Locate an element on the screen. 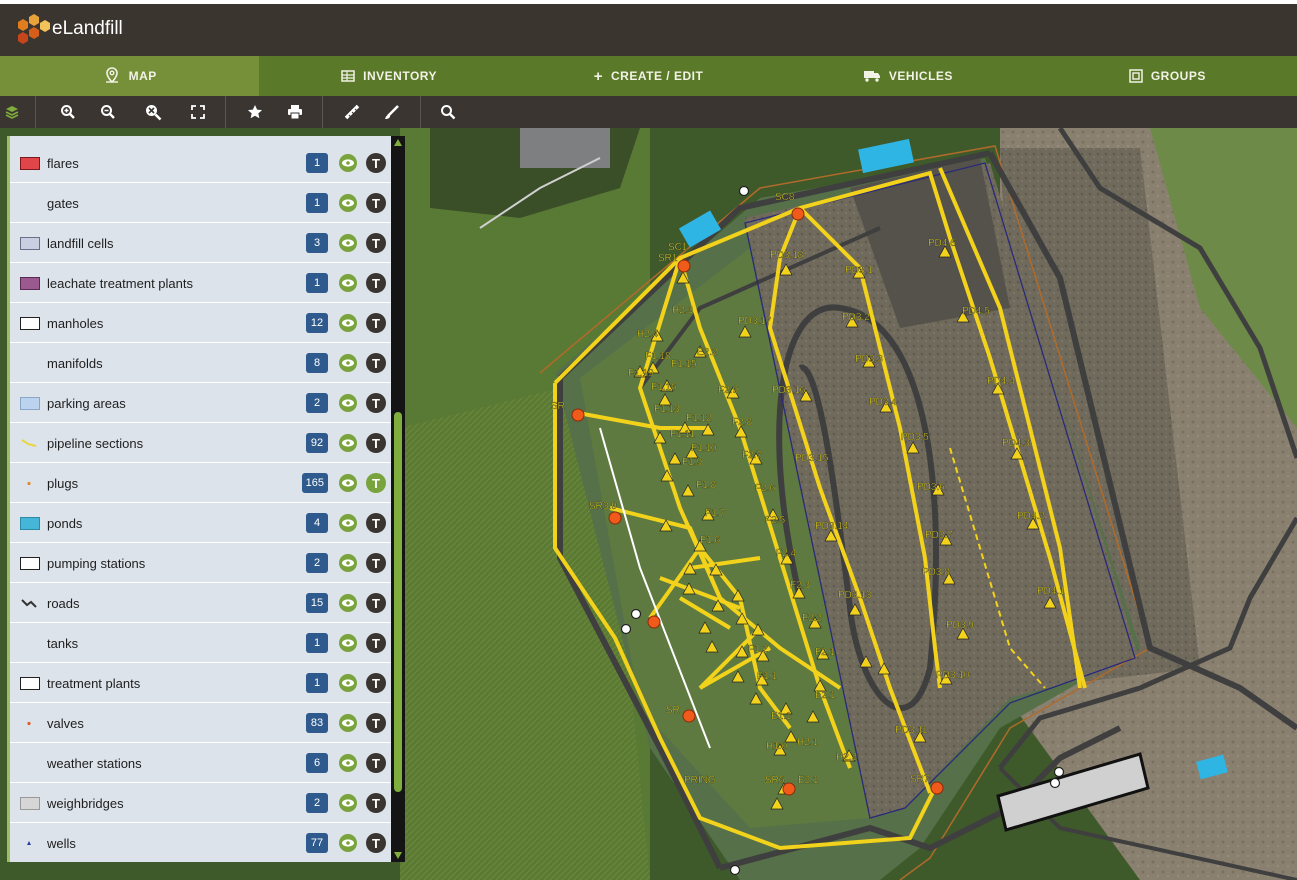 The width and height of the screenshot is (1297, 880). layer-row-valves: valves 83 T is located at coordinates (202, 723).